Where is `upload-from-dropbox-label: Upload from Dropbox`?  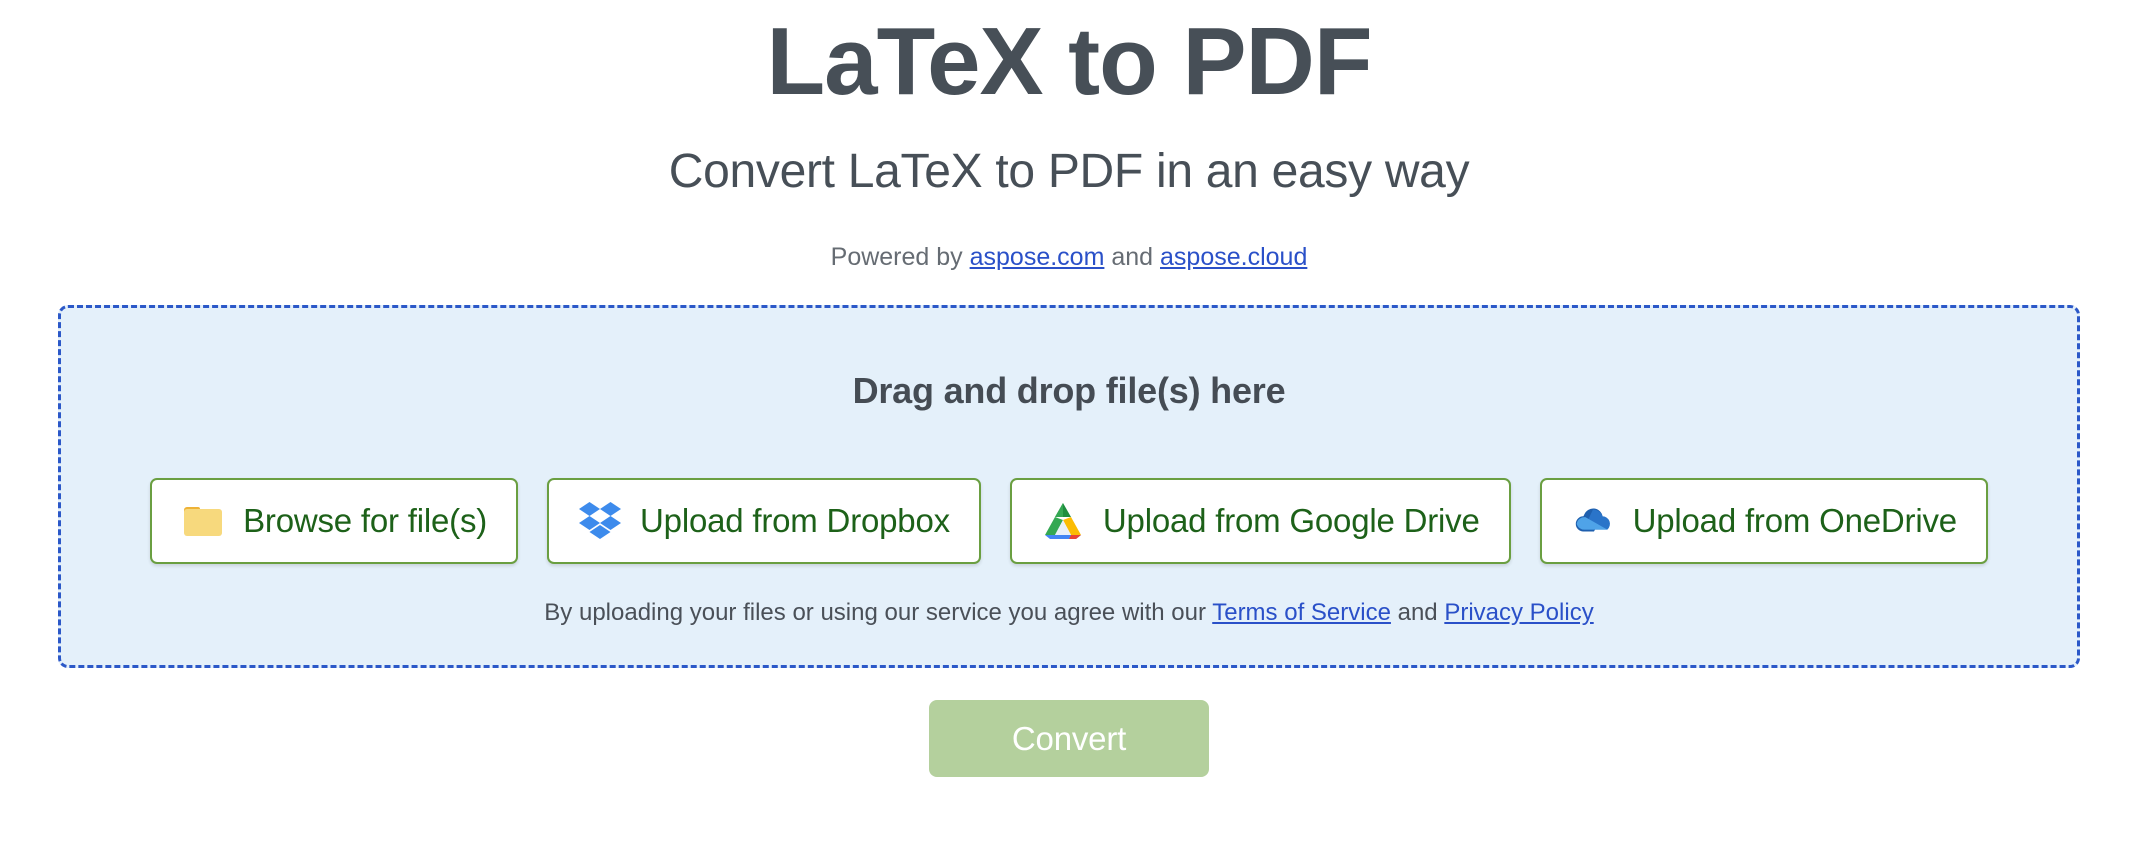
upload-from-dropbox-label: Upload from Dropbox is located at coordinates (795, 520).